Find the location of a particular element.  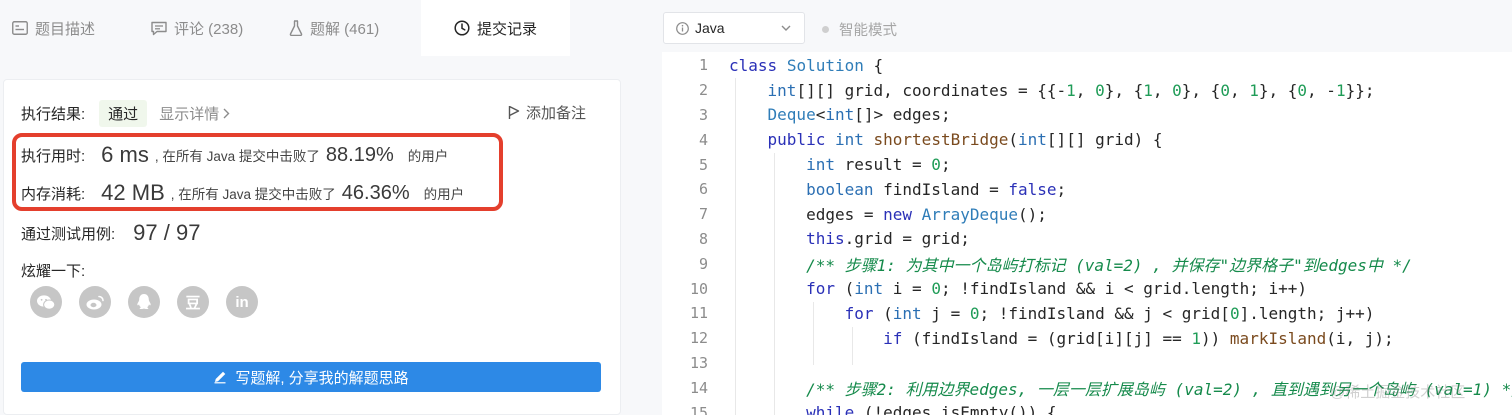

code-line: 6 boolean findIsland = false; is located at coordinates (864, 189).